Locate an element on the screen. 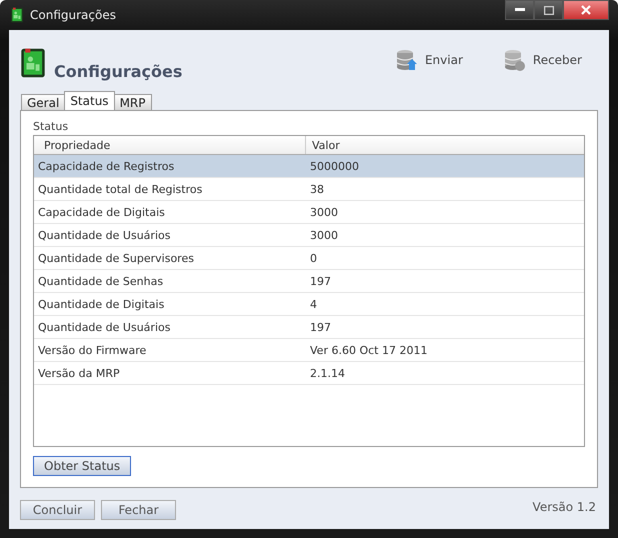 This screenshot has height=538, width=618. version-label: Versão 1.2 is located at coordinates (564, 507).